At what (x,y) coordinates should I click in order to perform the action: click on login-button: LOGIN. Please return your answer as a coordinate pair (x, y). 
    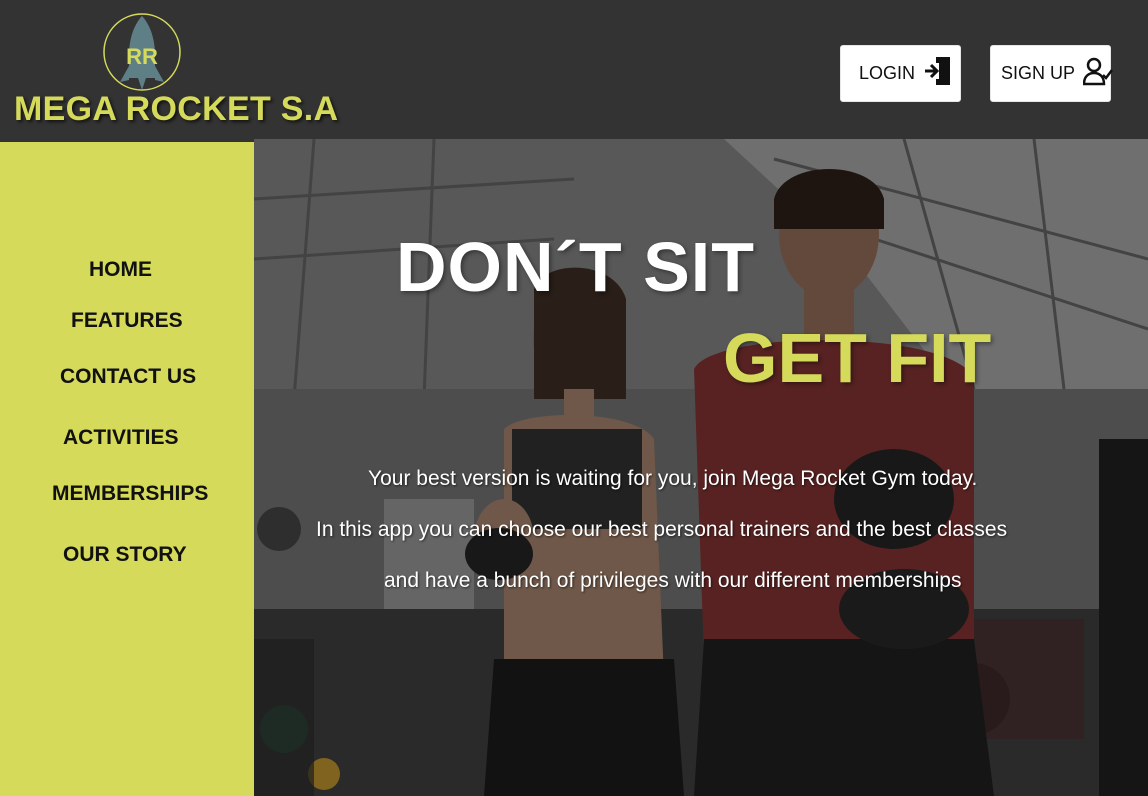
    Looking at the image, I should click on (900, 73).